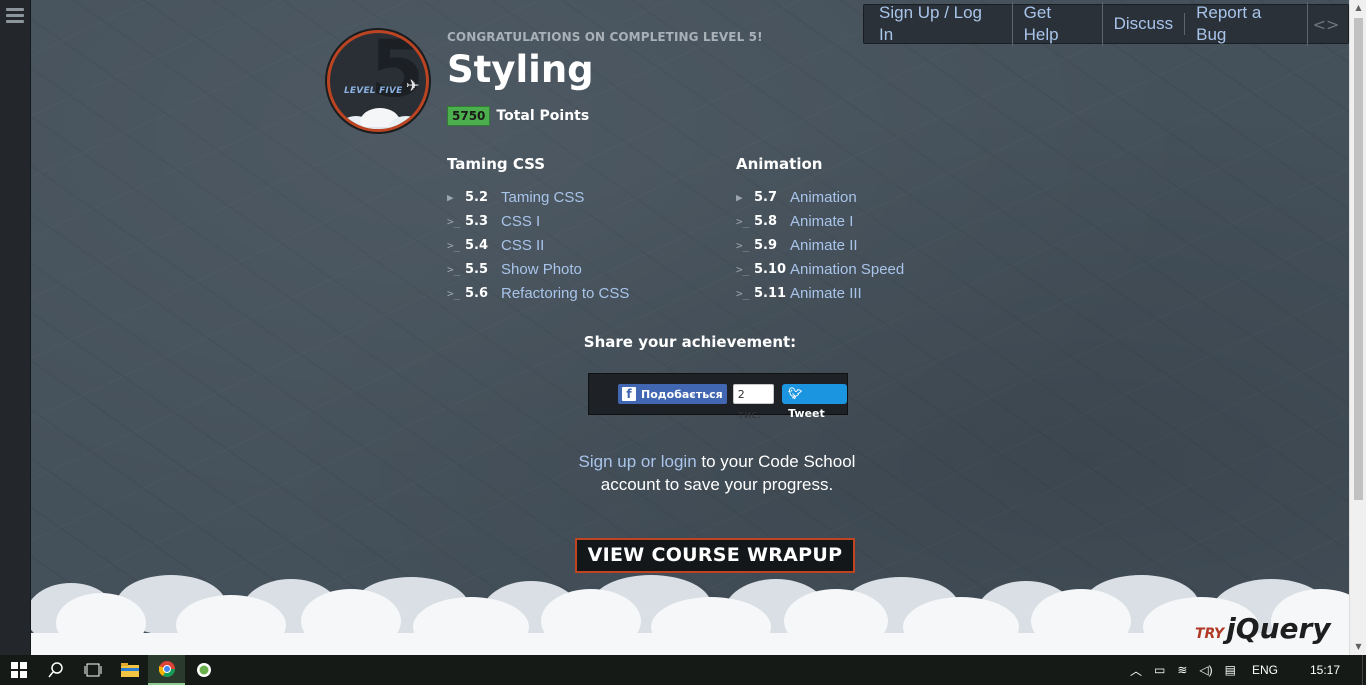  I want to click on file-explorer-icon, so click(129, 670).